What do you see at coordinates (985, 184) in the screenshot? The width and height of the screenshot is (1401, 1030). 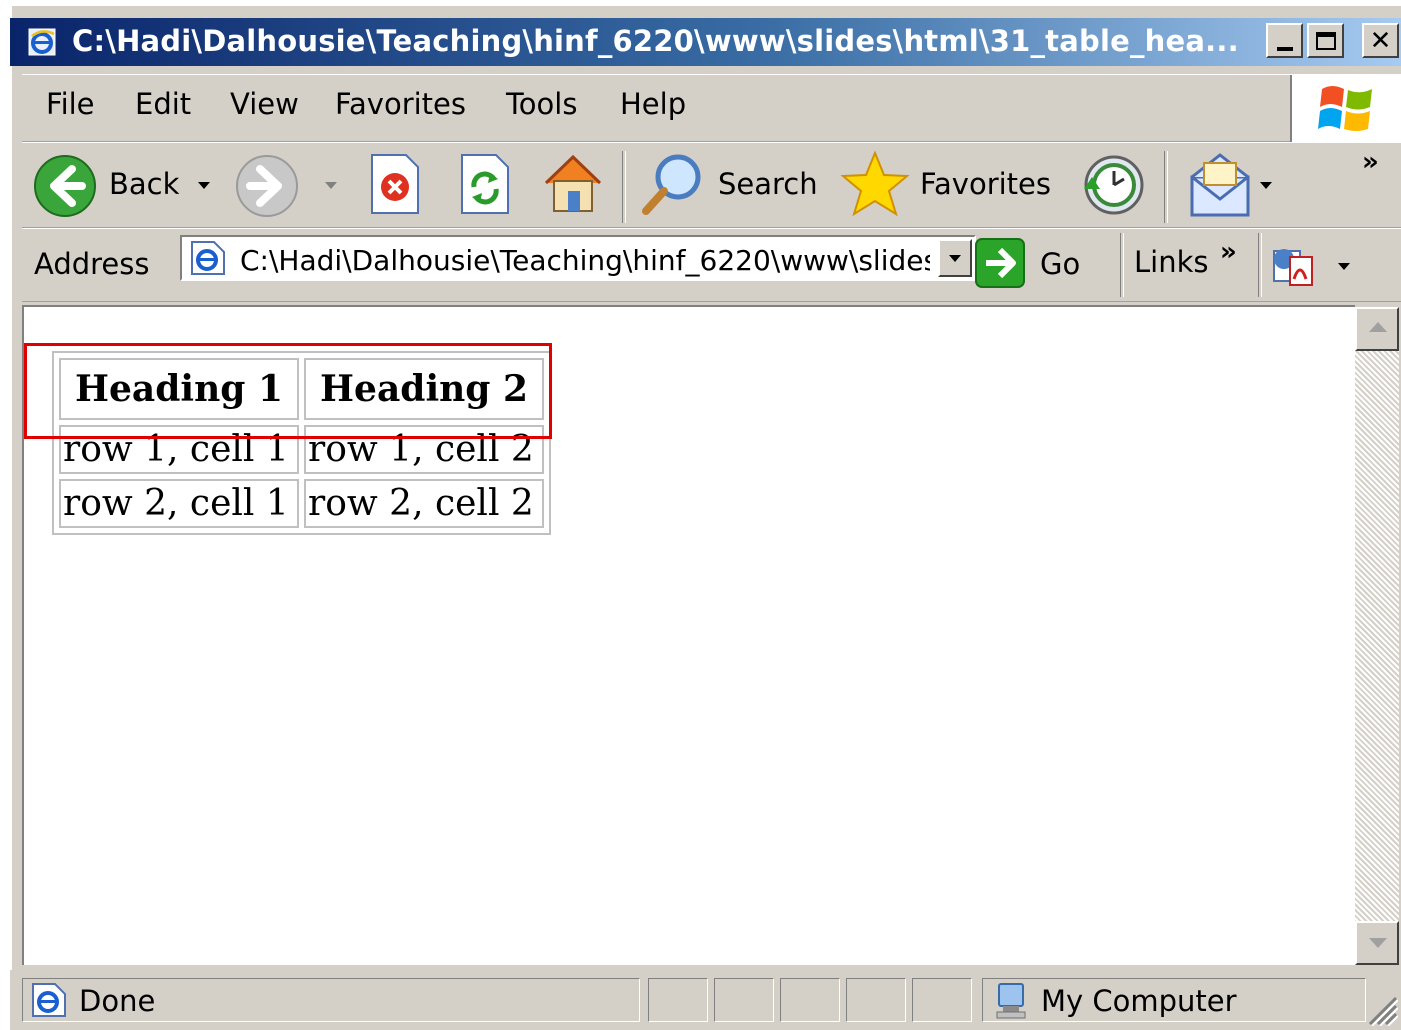 I see `favorites-label: Favorites` at bounding box center [985, 184].